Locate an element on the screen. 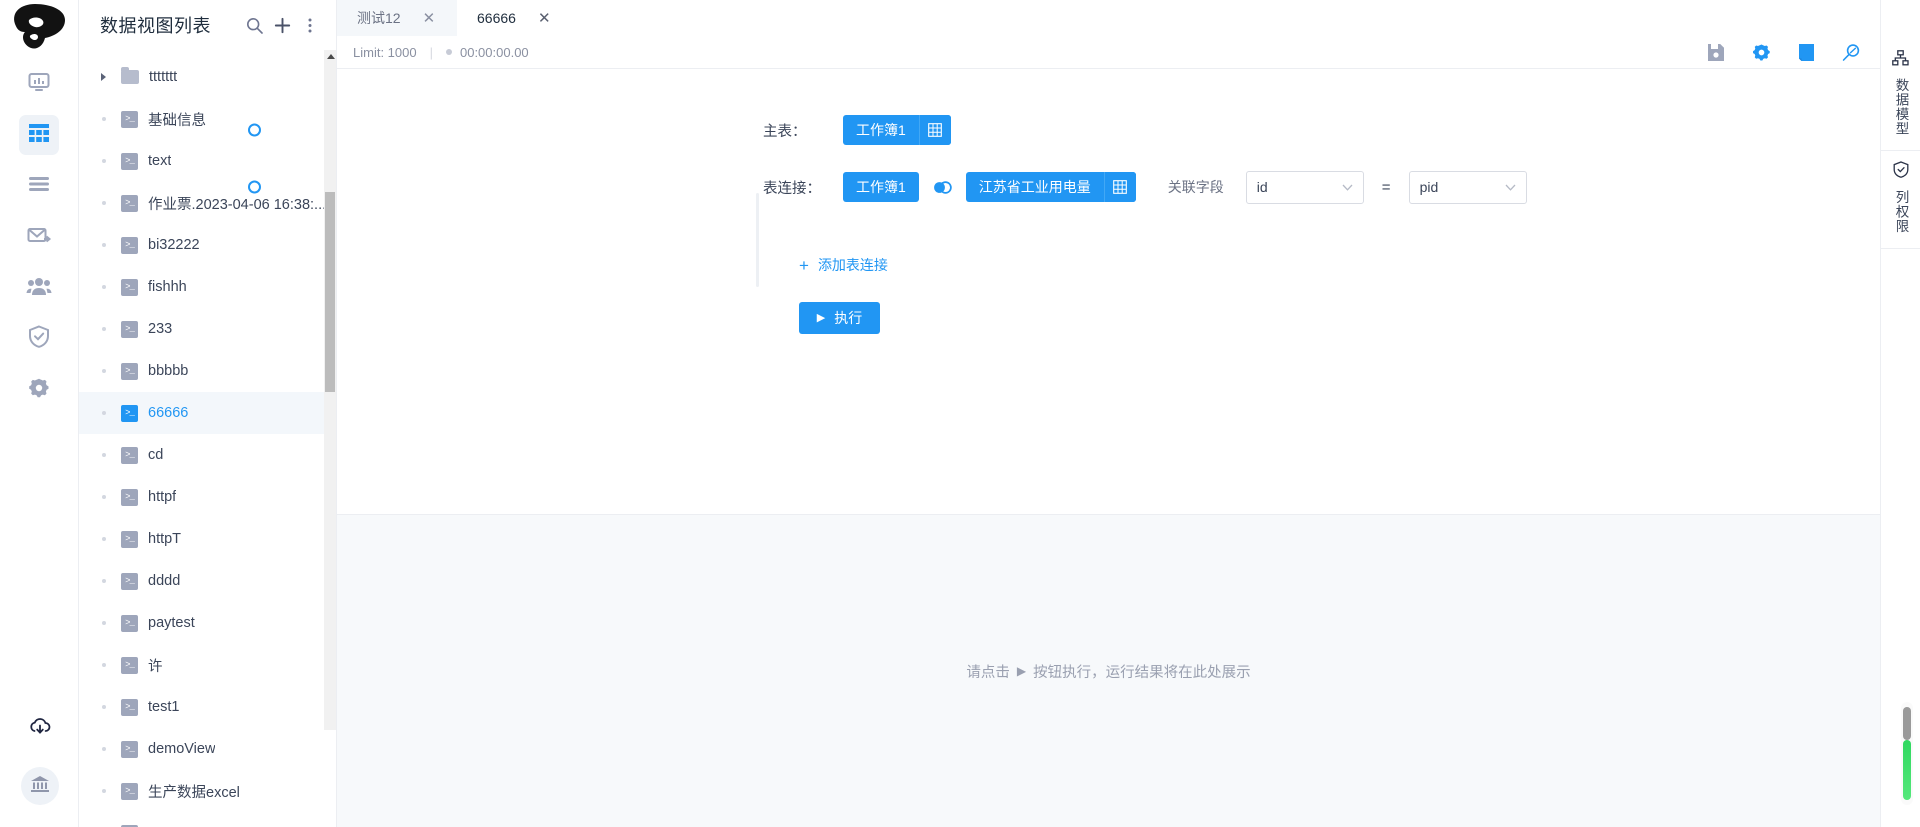  elapsed-timer: 00:00:00.00 is located at coordinates (494, 52).